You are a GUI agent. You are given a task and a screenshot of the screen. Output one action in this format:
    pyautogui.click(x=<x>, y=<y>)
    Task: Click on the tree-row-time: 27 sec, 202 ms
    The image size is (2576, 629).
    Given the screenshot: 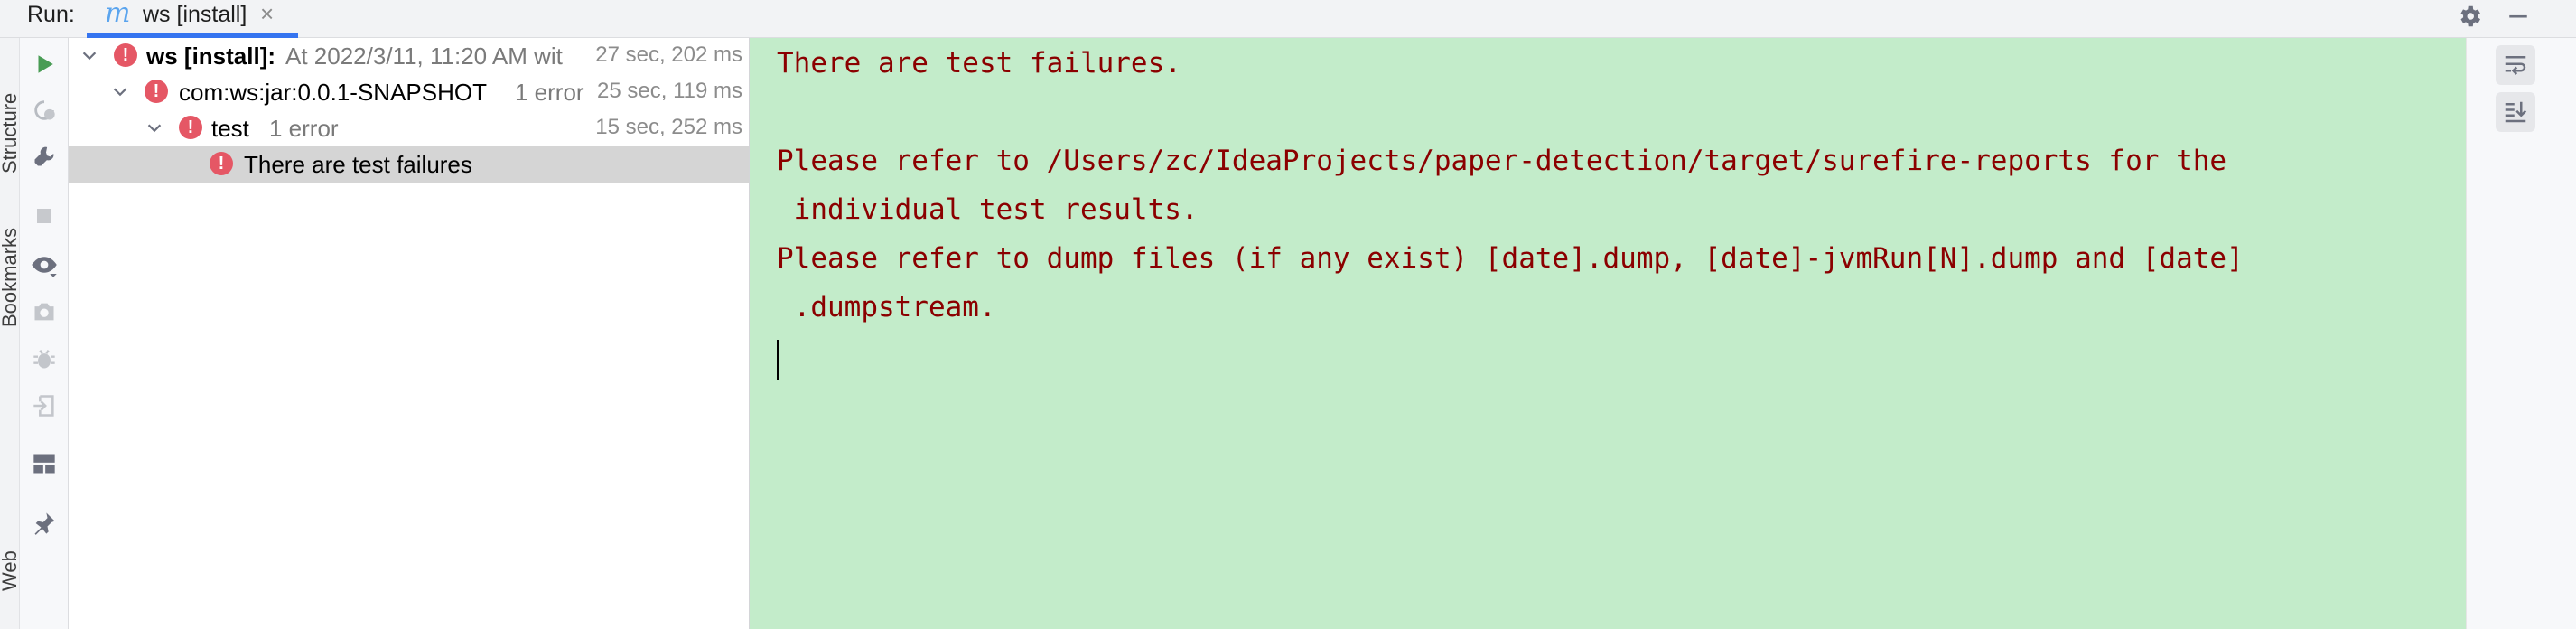 What is the action you would take?
    pyautogui.click(x=666, y=55)
    